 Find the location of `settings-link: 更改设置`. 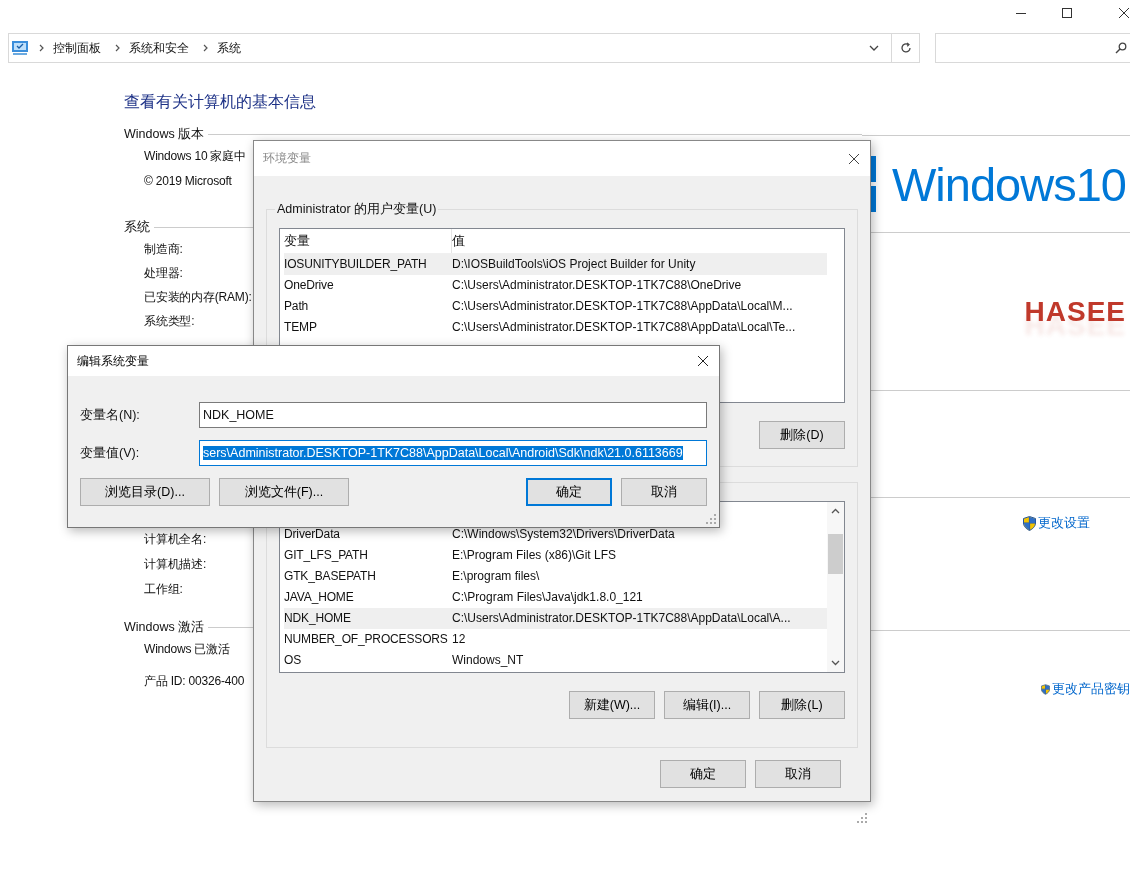

settings-link: 更改设置 is located at coordinates (1064, 523).